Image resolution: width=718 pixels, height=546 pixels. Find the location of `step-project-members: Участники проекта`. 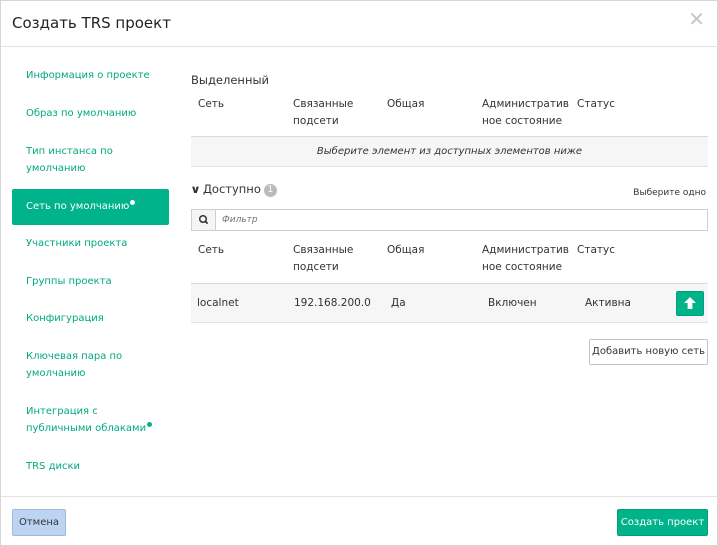

step-project-members: Участники проекта is located at coordinates (90, 243).